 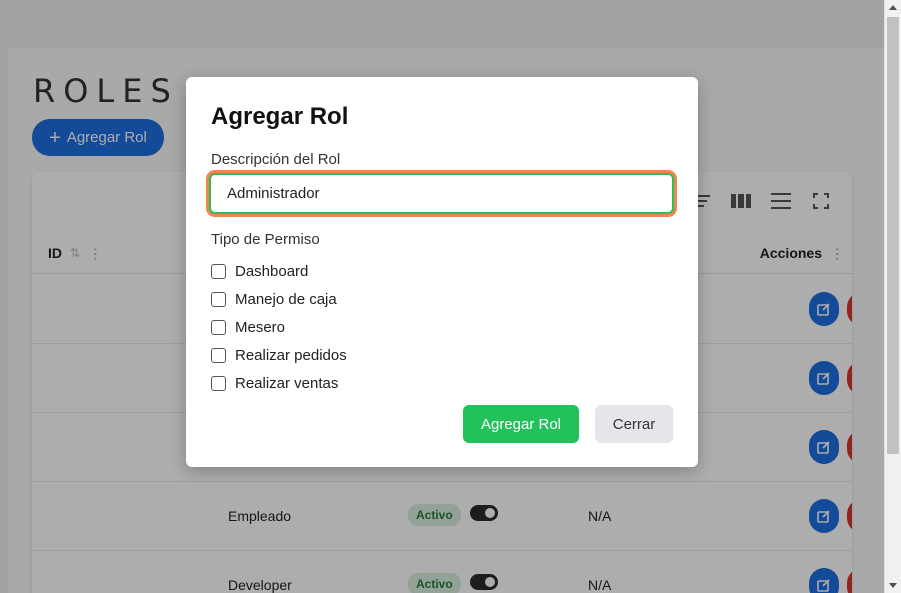 I want to click on permission-label: Realizar pedidos, so click(x=291, y=355).